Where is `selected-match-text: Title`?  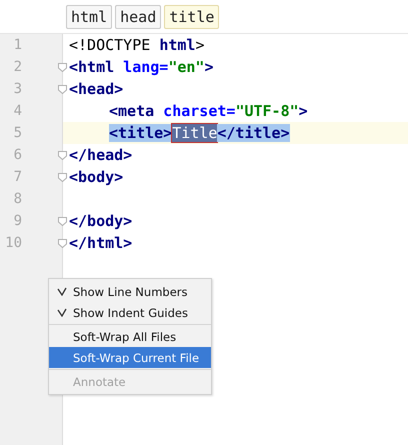 selected-match-text: Title is located at coordinates (195, 133).